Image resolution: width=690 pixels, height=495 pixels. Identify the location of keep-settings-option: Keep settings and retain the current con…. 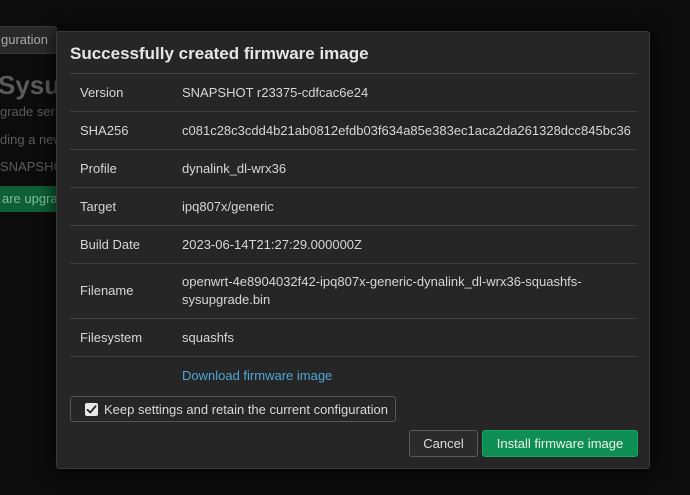
(233, 409).